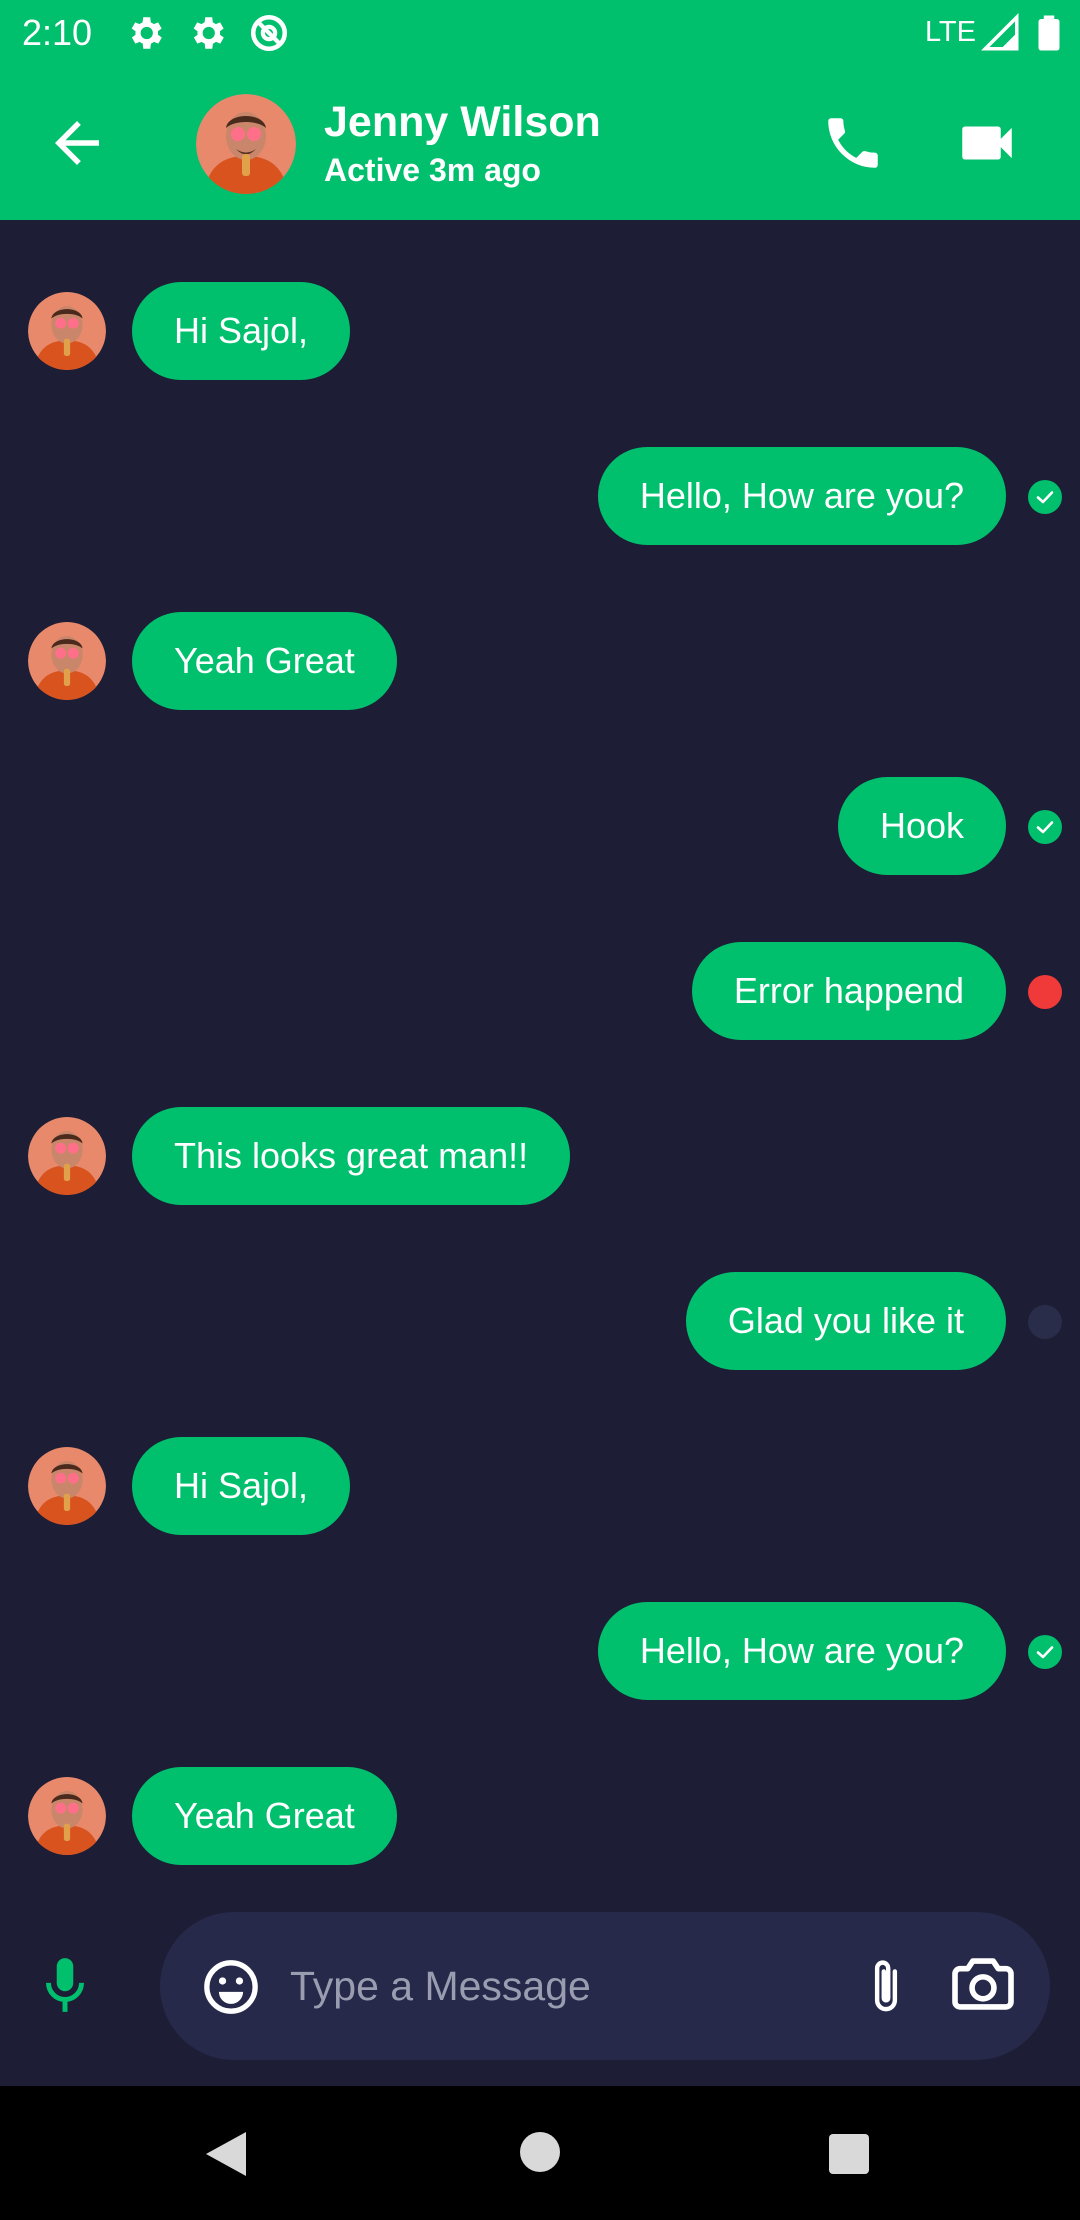 The image size is (1080, 2220). Describe the element at coordinates (269, 33) in the screenshot. I see `sync-icon` at that location.